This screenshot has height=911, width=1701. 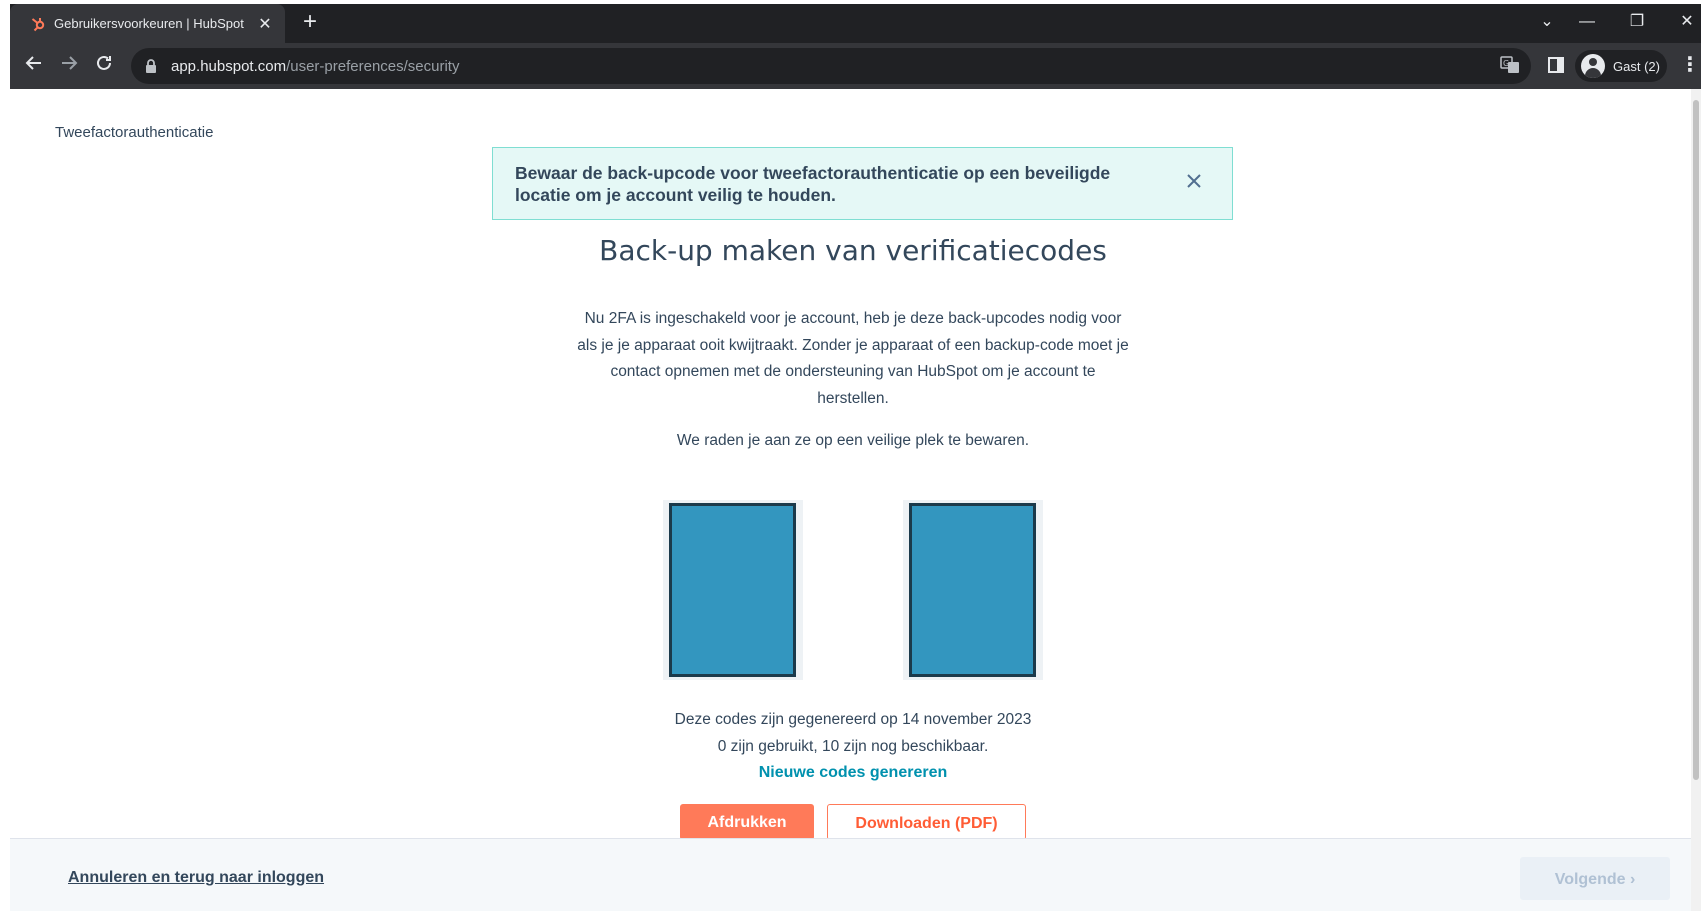 What do you see at coordinates (1593, 66) in the screenshot?
I see `profile-avatar-icon` at bounding box center [1593, 66].